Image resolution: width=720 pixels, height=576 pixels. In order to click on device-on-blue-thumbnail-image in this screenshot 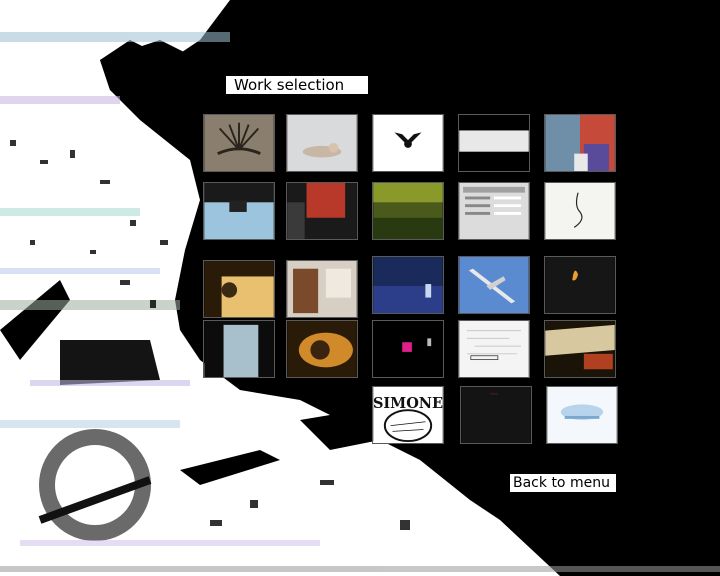, I will do `click(239, 211)`.